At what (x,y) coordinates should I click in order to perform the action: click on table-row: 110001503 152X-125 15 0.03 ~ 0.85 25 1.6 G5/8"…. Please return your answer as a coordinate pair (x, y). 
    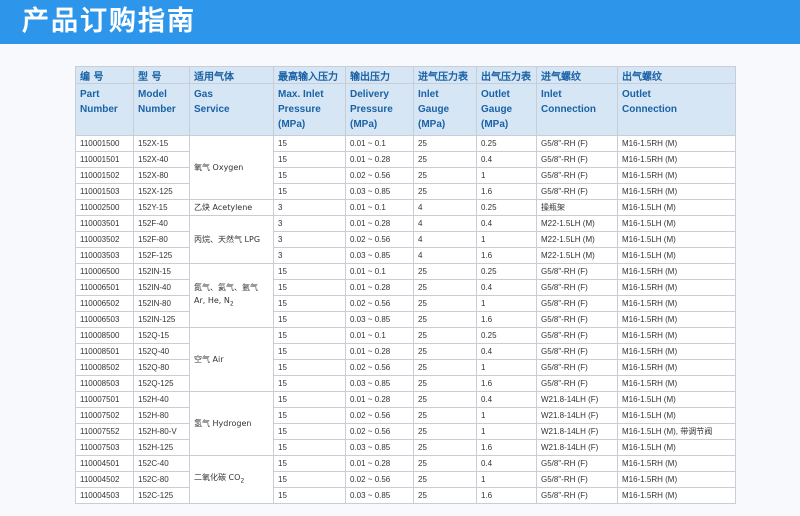
    Looking at the image, I should click on (405, 191).